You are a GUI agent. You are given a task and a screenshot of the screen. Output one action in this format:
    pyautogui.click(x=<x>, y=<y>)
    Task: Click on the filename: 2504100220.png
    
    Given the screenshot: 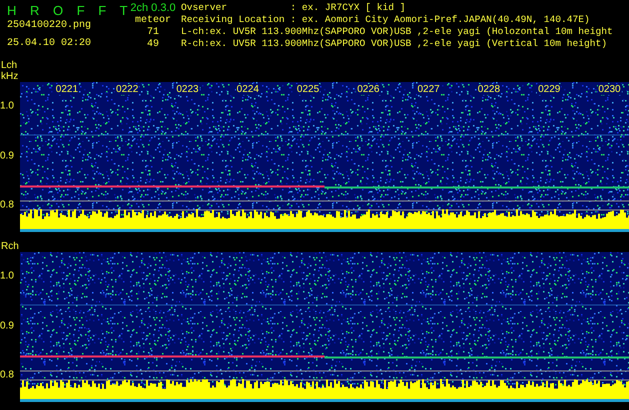 What is the action you would take?
    pyautogui.click(x=49, y=26)
    